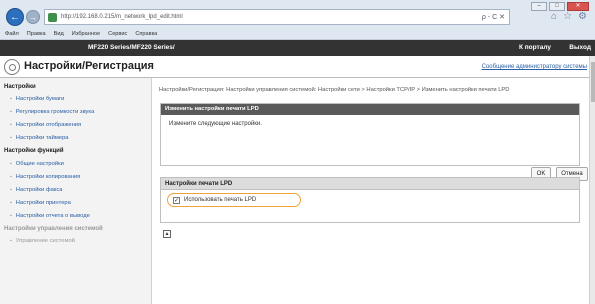  I want to click on window-controls: – □ ✕, so click(560, 6).